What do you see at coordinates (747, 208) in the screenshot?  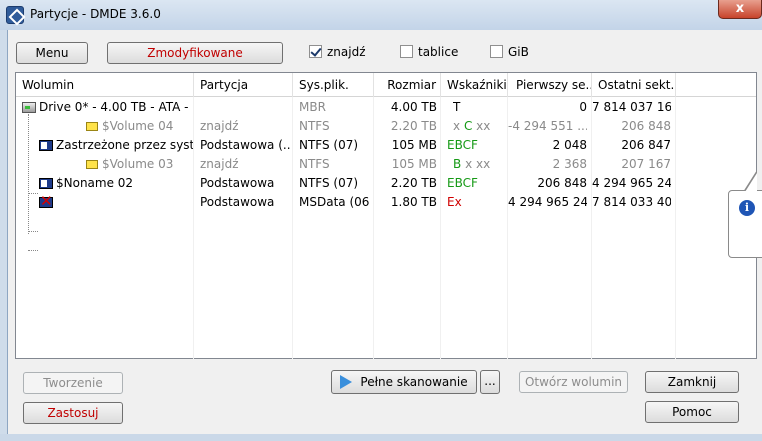 I see `info-icon: i` at bounding box center [747, 208].